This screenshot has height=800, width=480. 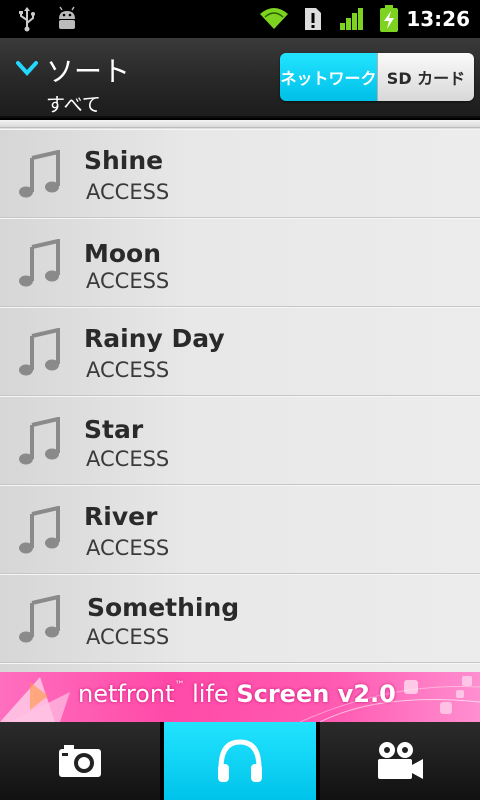 What do you see at coordinates (438, 19) in the screenshot?
I see `clock: 13:26` at bounding box center [438, 19].